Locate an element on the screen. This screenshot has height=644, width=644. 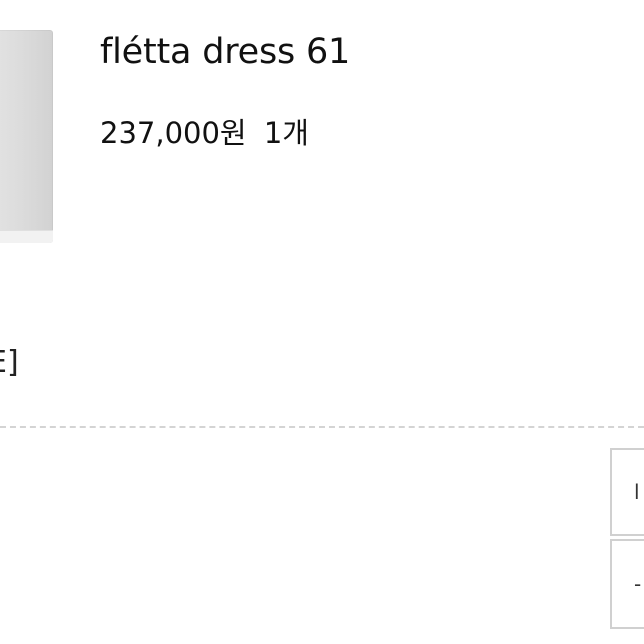
action-button-bottom: - is located at coordinates (627, 584).